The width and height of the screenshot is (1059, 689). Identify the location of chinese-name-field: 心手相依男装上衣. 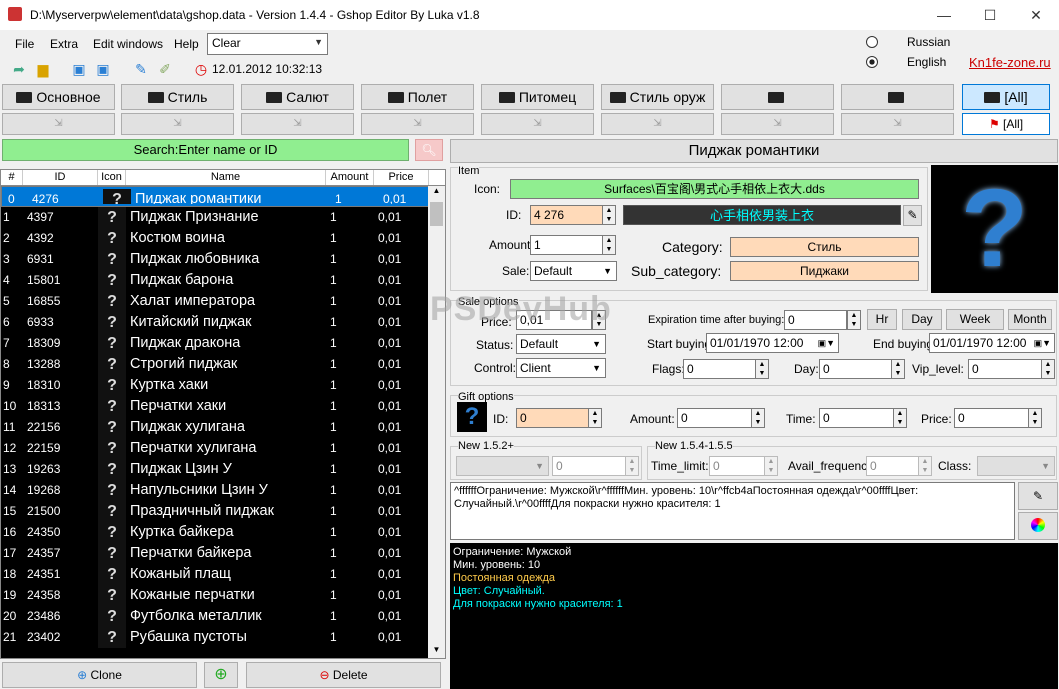
(762, 215).